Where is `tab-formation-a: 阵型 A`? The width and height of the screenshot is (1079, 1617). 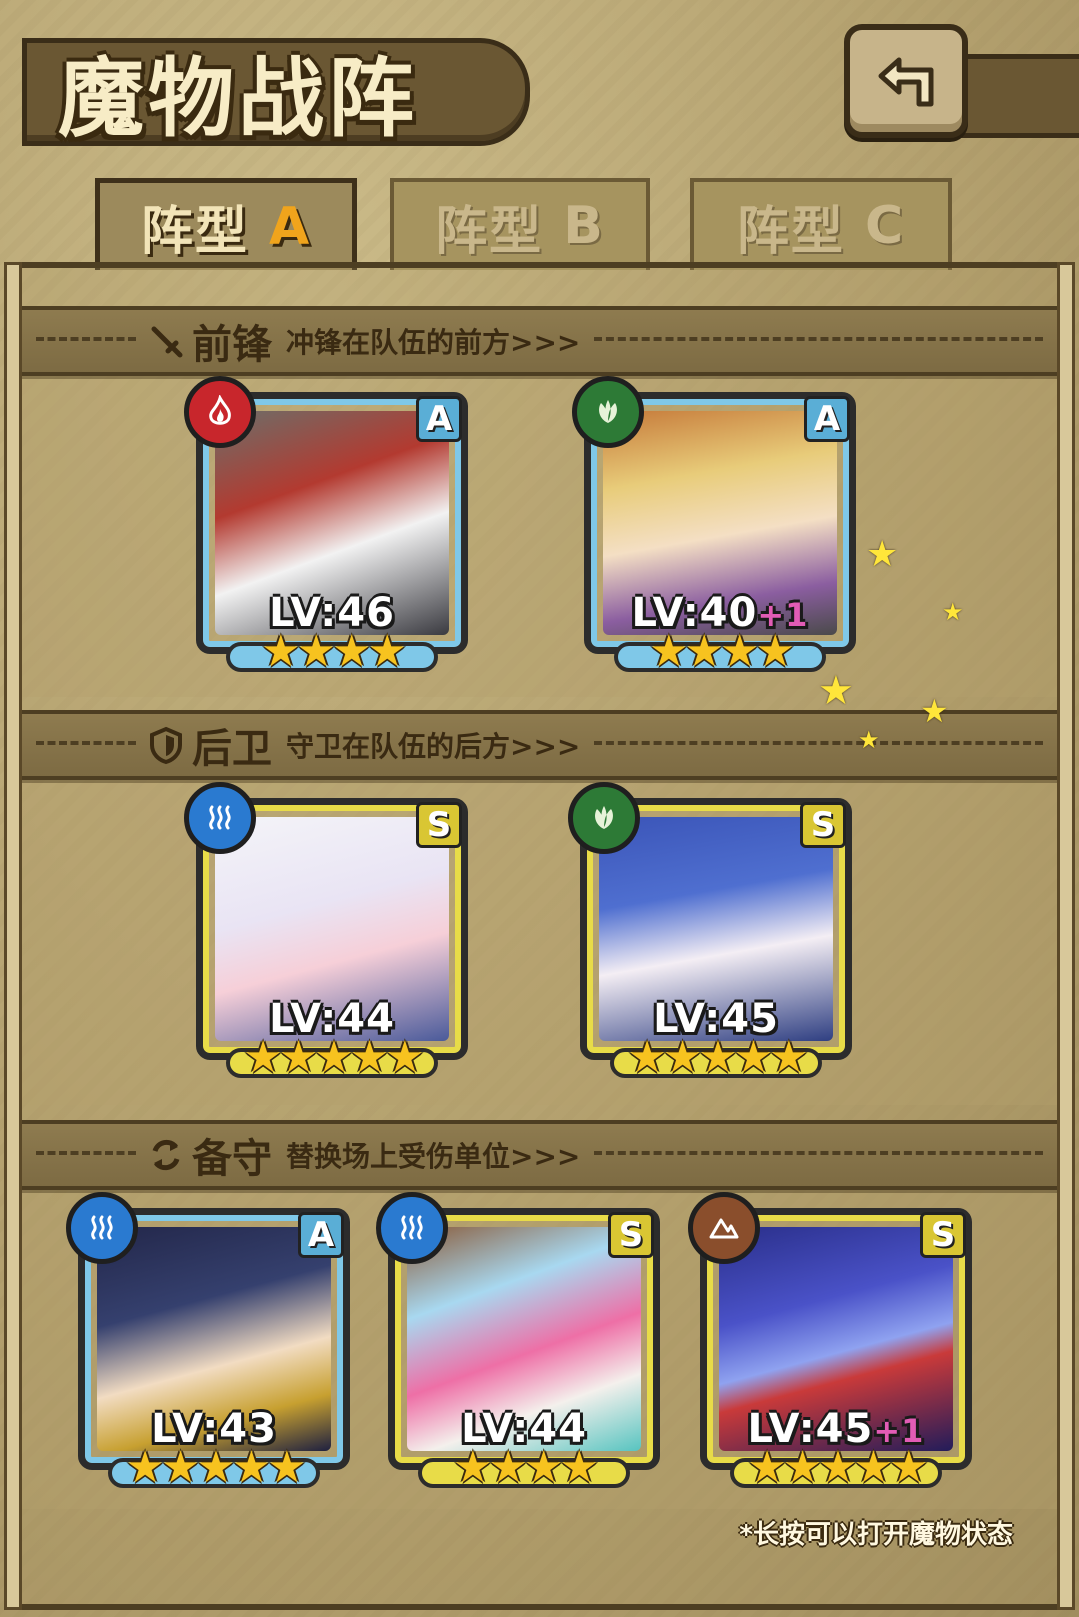 tab-formation-a: 阵型 A is located at coordinates (226, 224).